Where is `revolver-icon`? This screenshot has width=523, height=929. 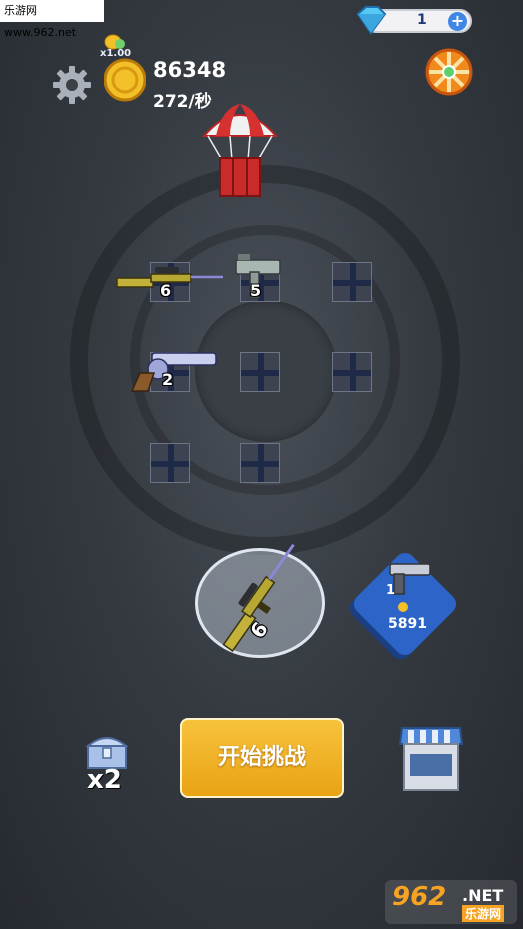
revolver-icon is located at coordinates (174, 370).